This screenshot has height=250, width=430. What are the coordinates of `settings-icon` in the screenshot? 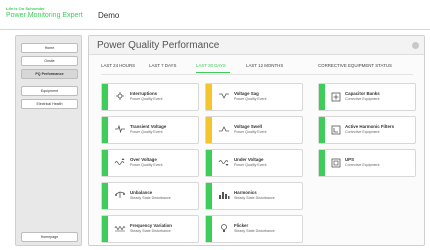 It's located at (415, 45).